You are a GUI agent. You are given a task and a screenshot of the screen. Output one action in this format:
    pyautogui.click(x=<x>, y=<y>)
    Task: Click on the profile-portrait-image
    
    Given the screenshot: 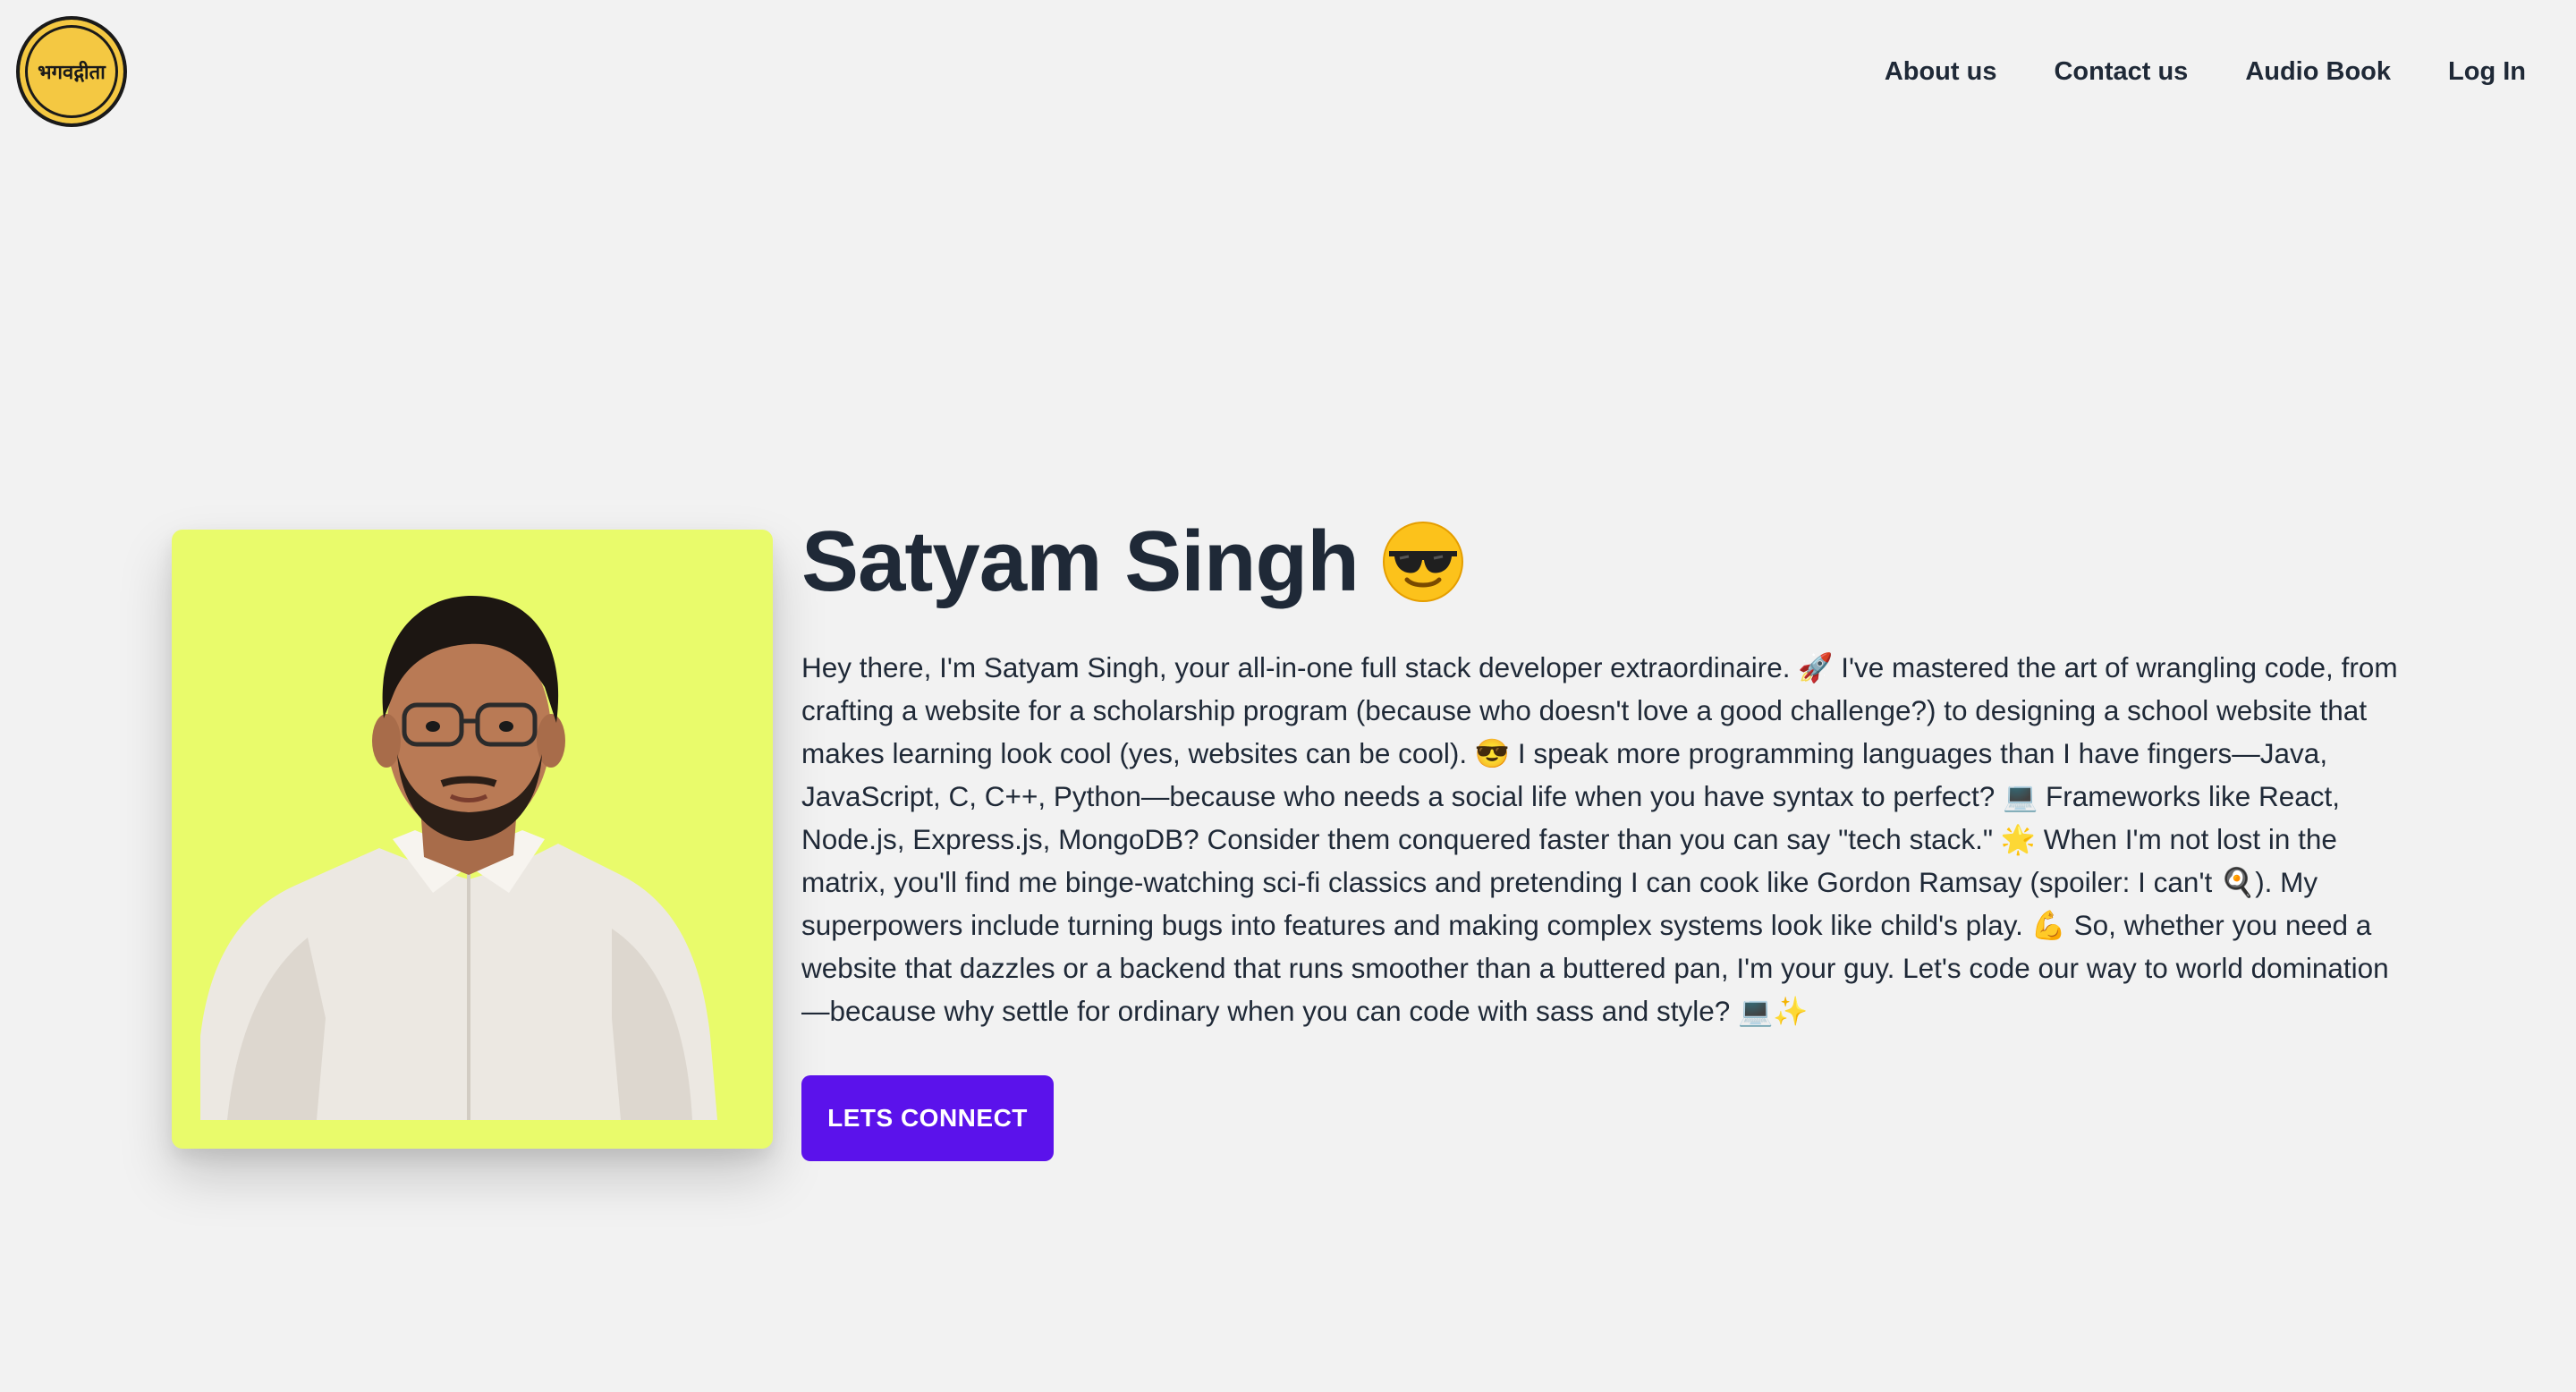 What is the action you would take?
    pyautogui.click(x=458, y=857)
    